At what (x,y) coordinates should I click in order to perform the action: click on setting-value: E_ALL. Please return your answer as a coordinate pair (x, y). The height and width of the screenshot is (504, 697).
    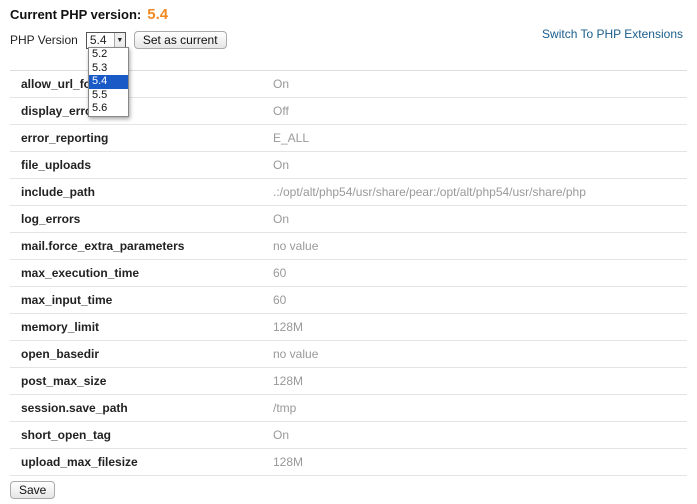
    Looking at the image, I should click on (291, 138).